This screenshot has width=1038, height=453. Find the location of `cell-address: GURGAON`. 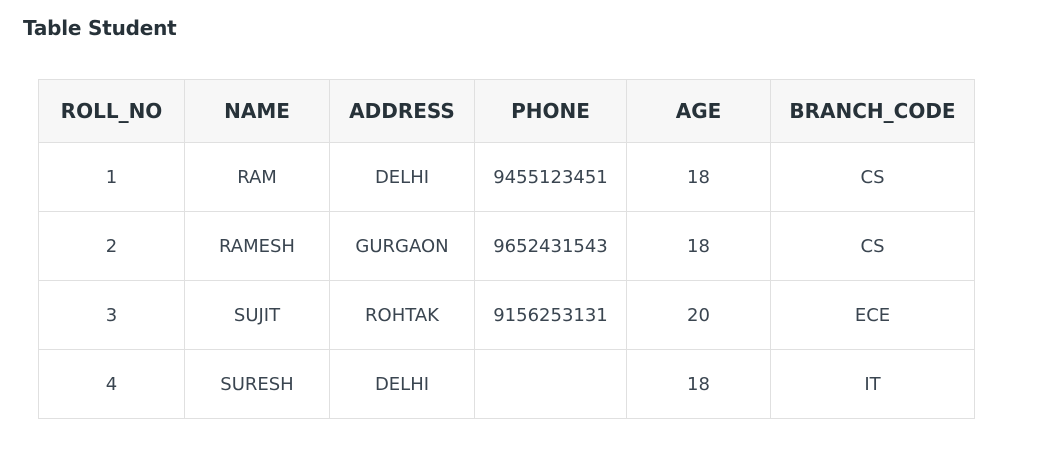

cell-address: GURGAON is located at coordinates (402, 246).